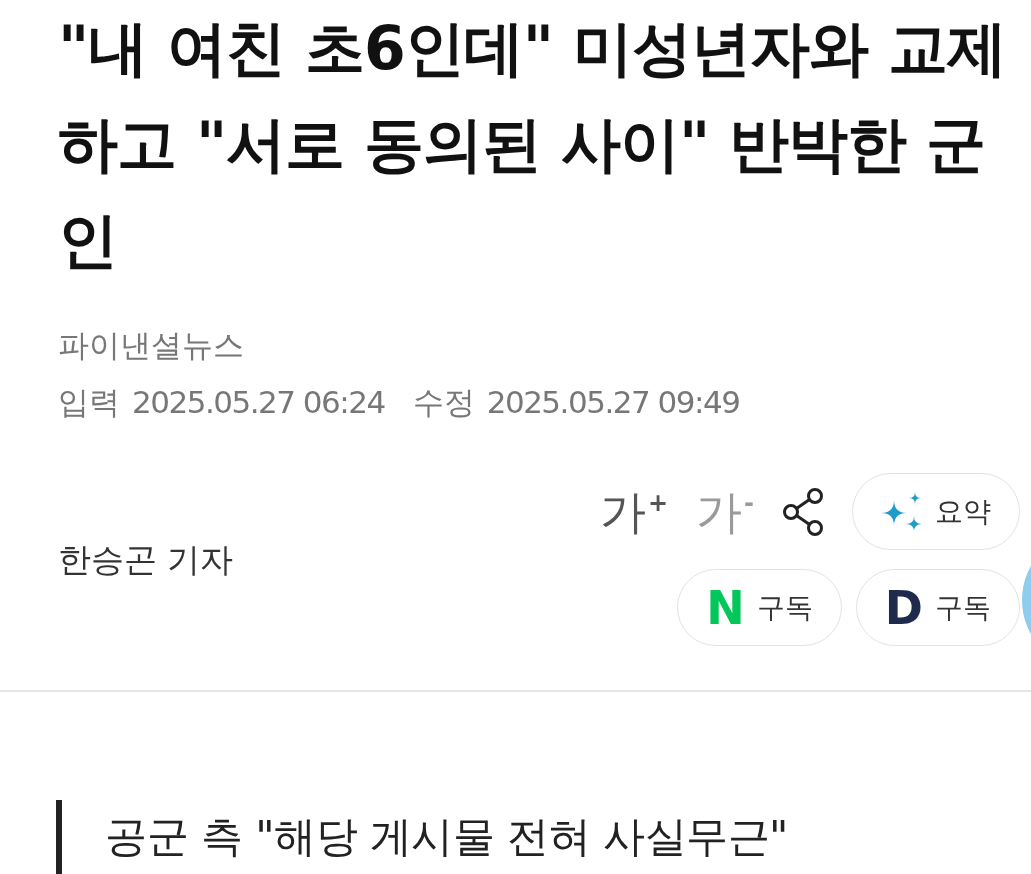 The height and width of the screenshot is (874, 1031). I want to click on subscribe-button: D 구독, so click(937, 607).